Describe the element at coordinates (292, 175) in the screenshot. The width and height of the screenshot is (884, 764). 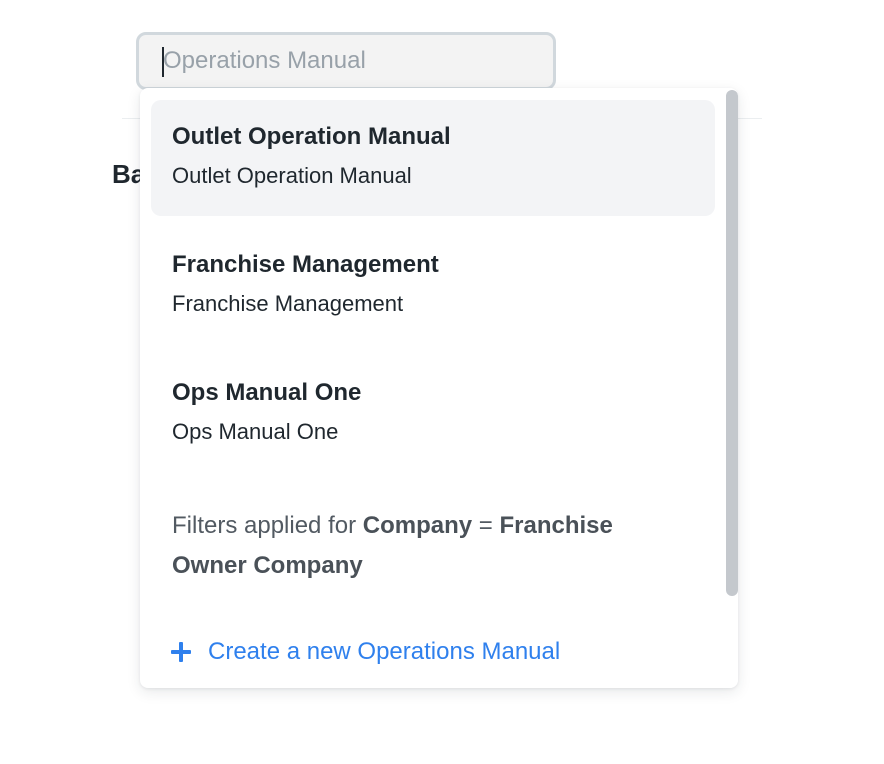
I see `option-subtitle: Outlet Operation Manual` at that location.